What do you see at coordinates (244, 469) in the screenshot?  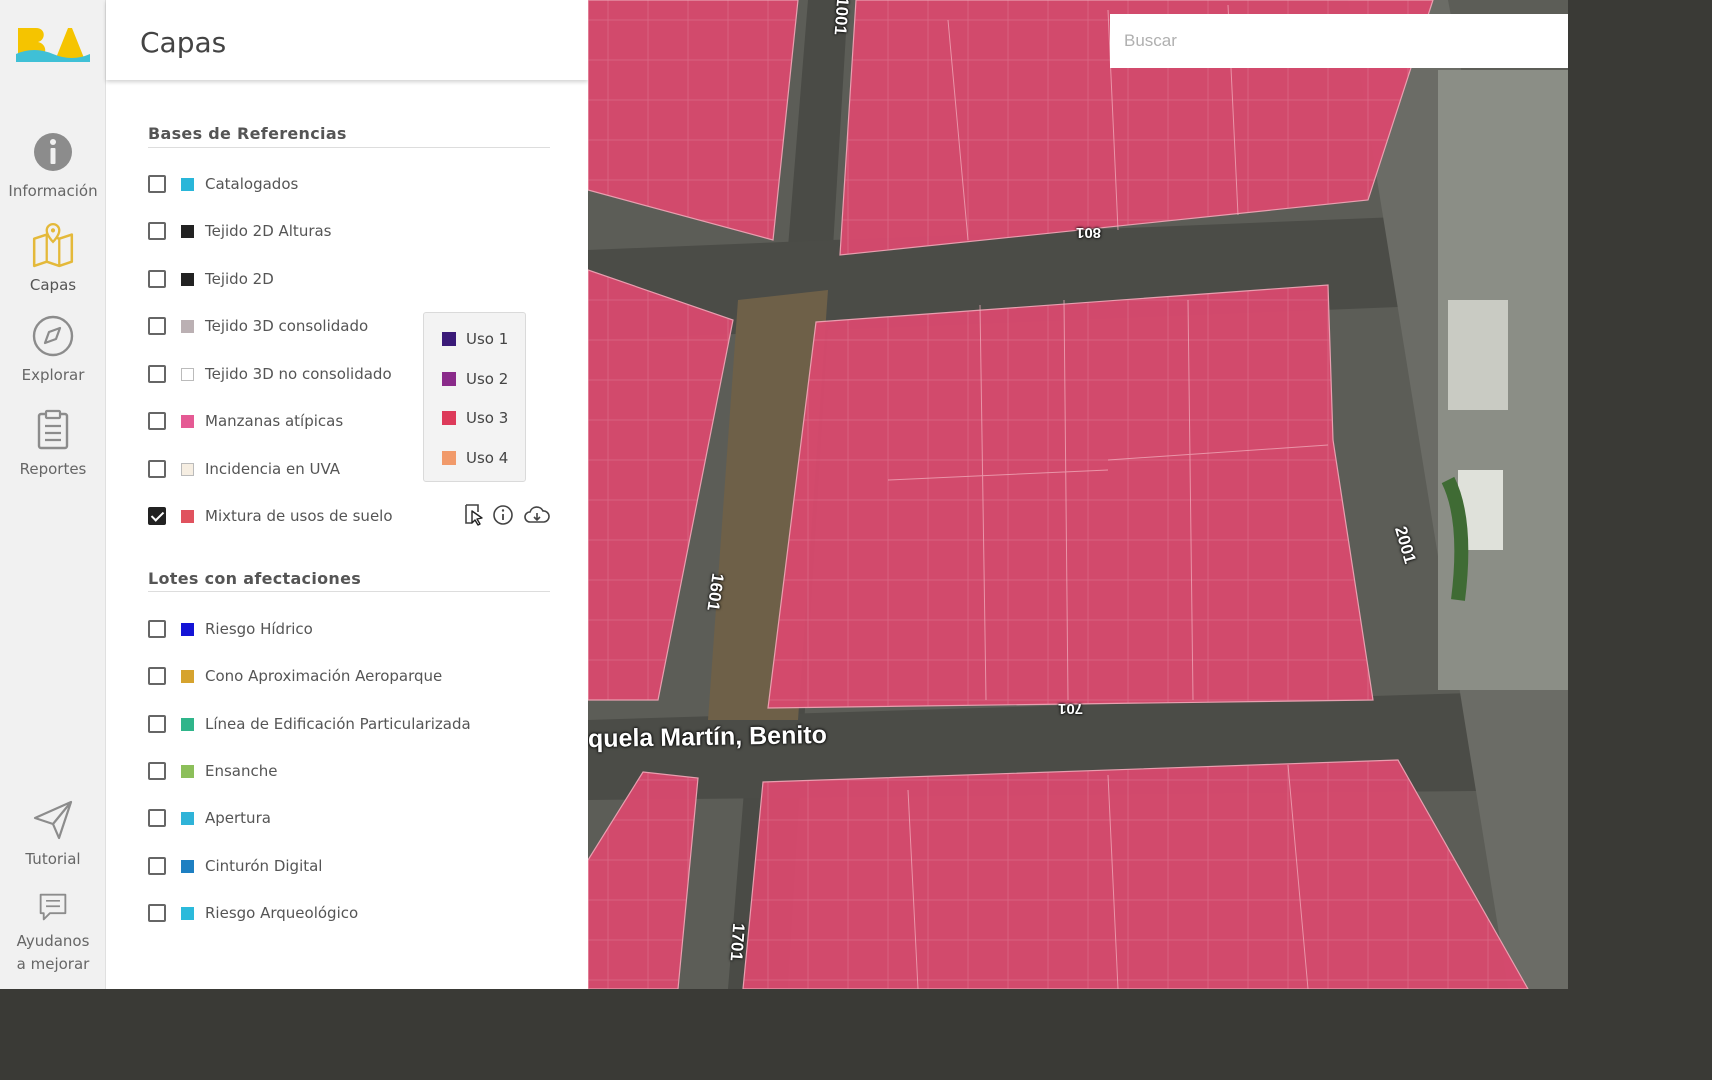 I see `layer-row-incidencia-uva: Incidencia en UVA` at bounding box center [244, 469].